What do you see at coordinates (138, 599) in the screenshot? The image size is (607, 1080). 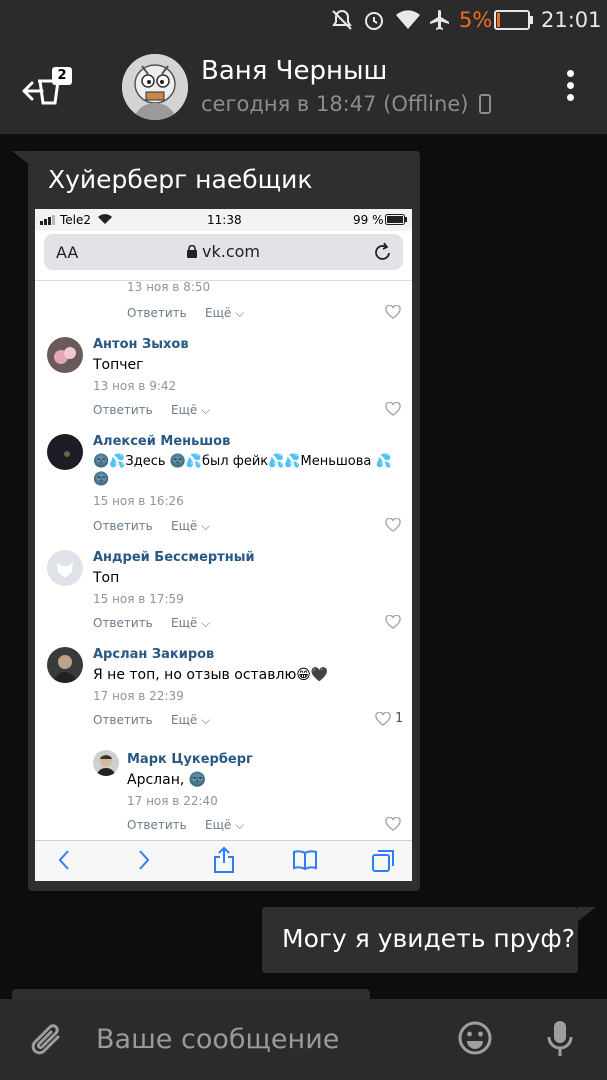 I see `comment-date: 15 ноя в 17:59` at bounding box center [138, 599].